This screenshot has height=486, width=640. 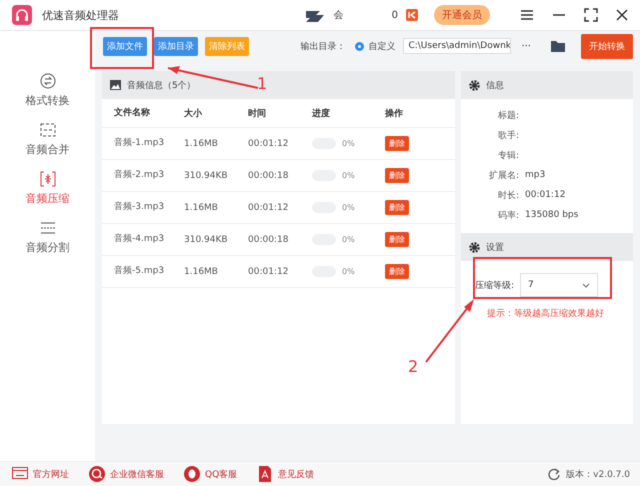 I want to click on toolbar-button: 添加目录, so click(x=176, y=46).